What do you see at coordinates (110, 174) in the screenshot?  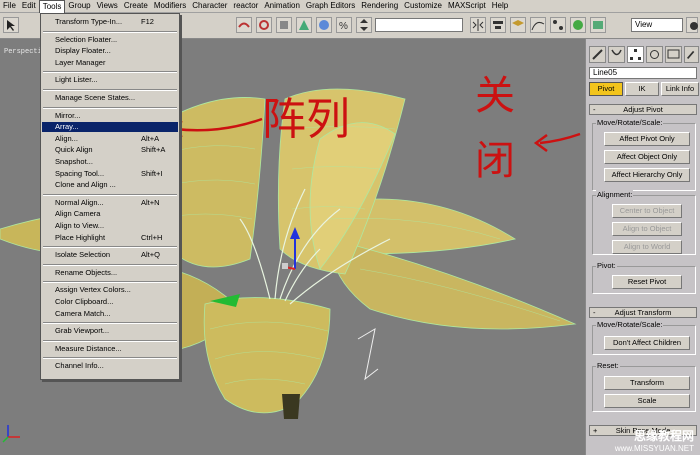 I see `tools-menu-item: Spacing Tool... Shift+I` at bounding box center [110, 174].